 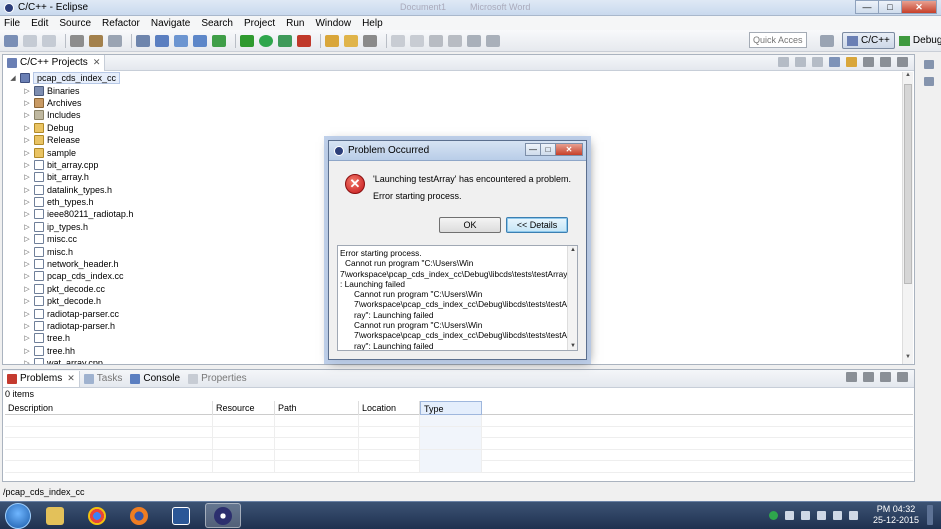 What do you see at coordinates (295, 23) in the screenshot?
I see `menu-run: Run` at bounding box center [295, 23].